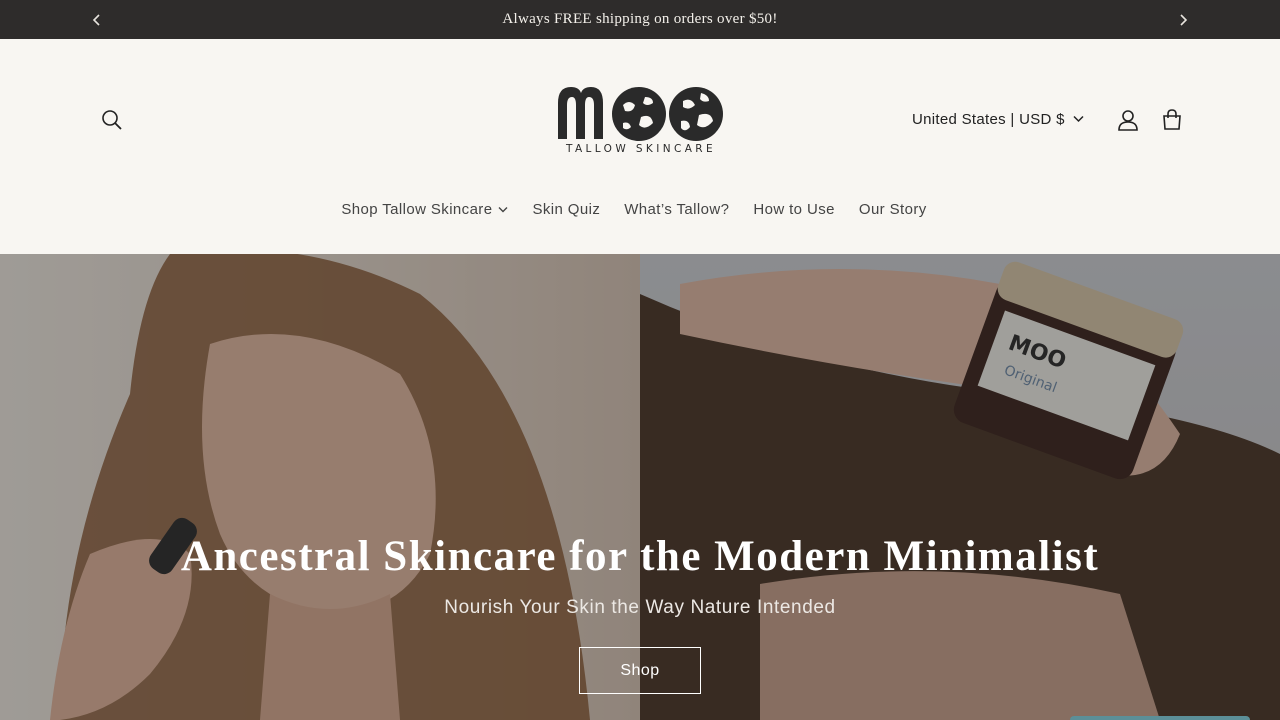 This screenshot has width=1280, height=720. I want to click on chevron-left-icon, so click(96, 19).